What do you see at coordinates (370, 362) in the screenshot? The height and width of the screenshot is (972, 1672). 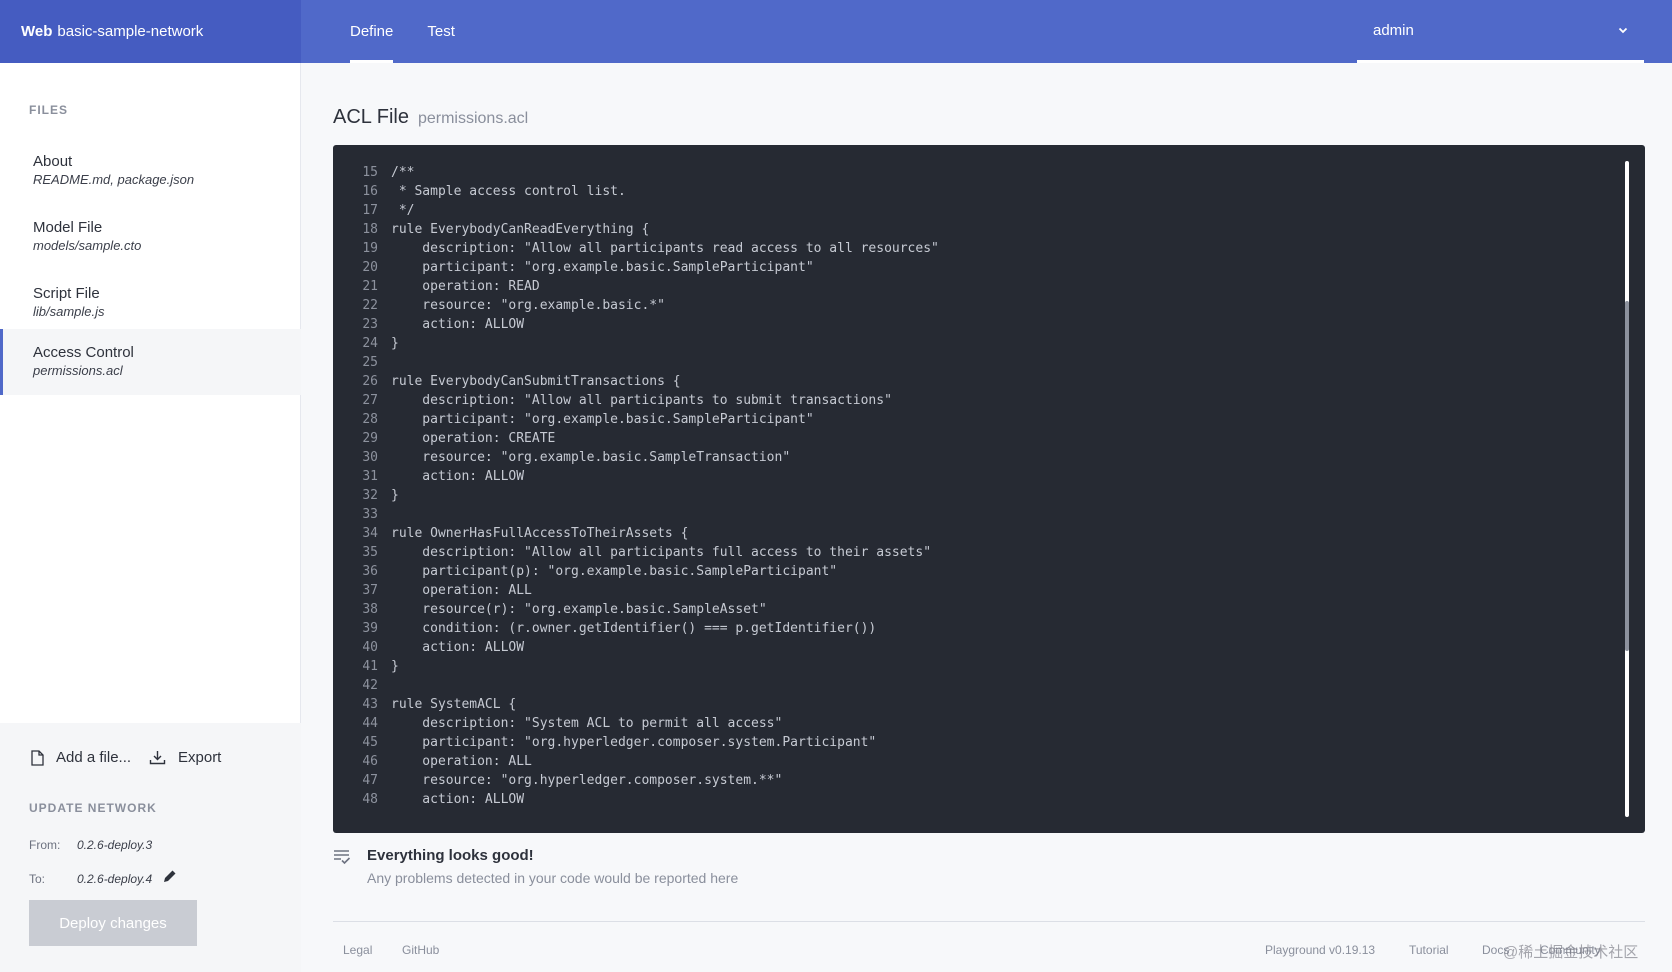 I see `line-number: 25` at bounding box center [370, 362].